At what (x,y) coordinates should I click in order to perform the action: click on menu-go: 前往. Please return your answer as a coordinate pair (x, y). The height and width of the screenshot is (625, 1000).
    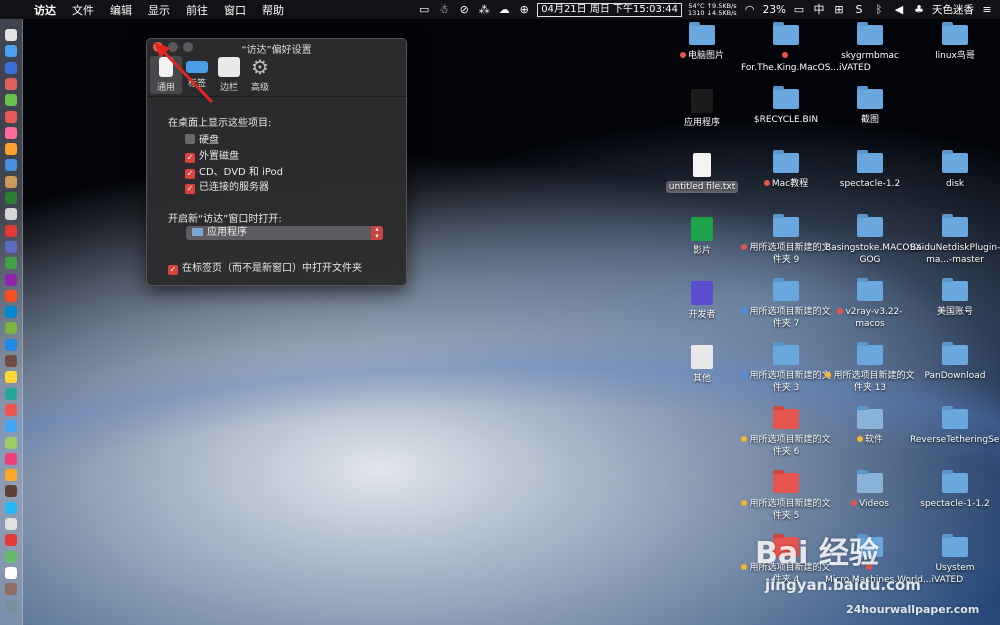
    Looking at the image, I should click on (197, 10).